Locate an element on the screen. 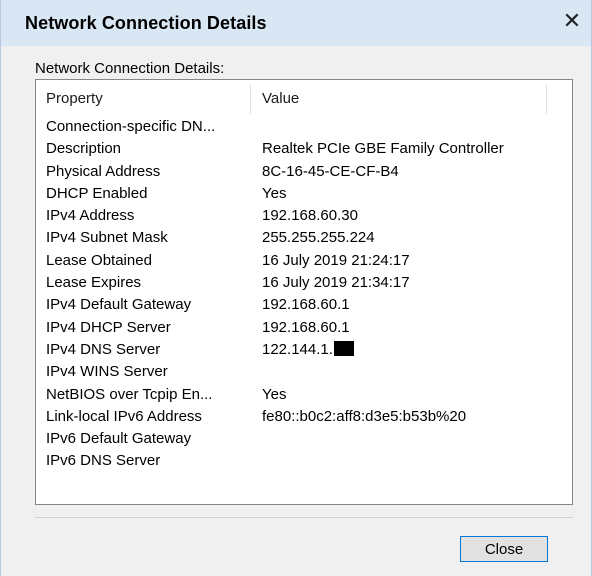 The image size is (592, 576). table-row: IPv6 Default Gateway is located at coordinates (304, 439).